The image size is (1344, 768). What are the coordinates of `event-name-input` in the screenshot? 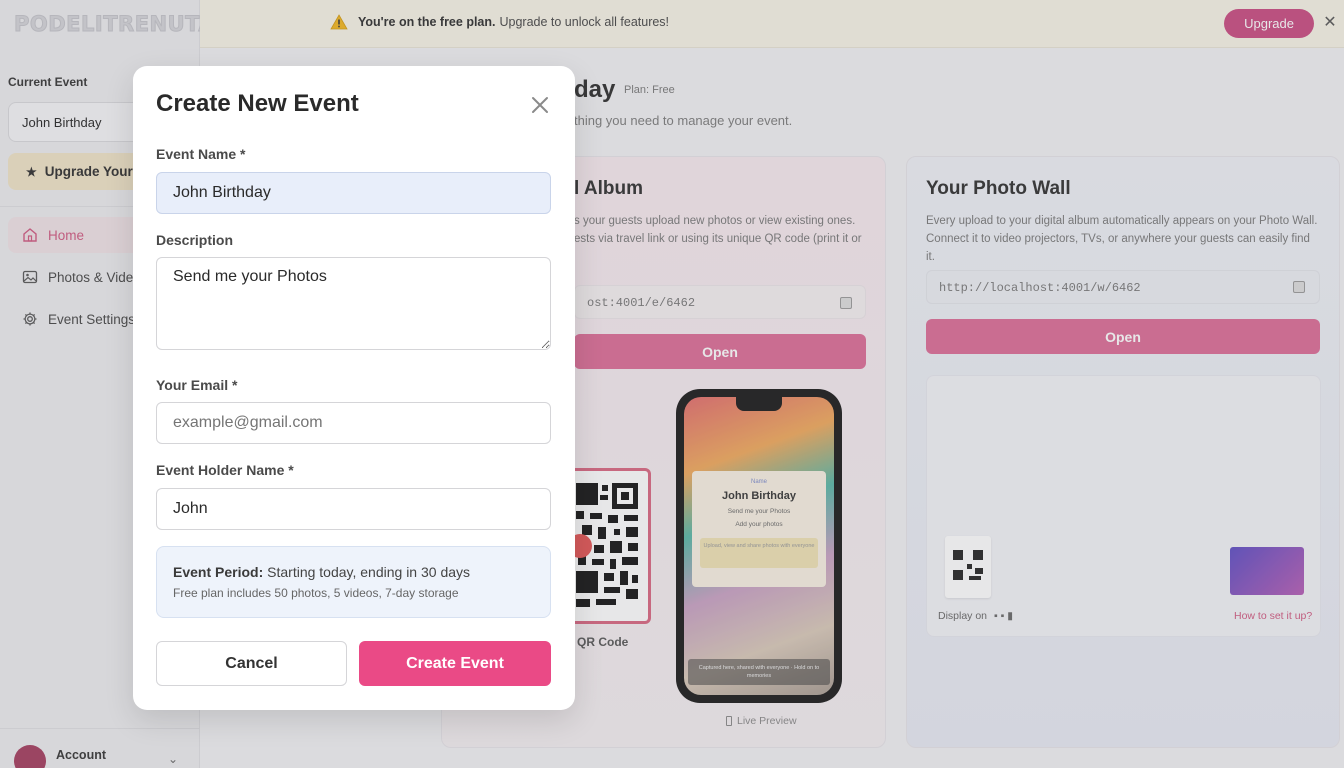 It's located at (353, 193).